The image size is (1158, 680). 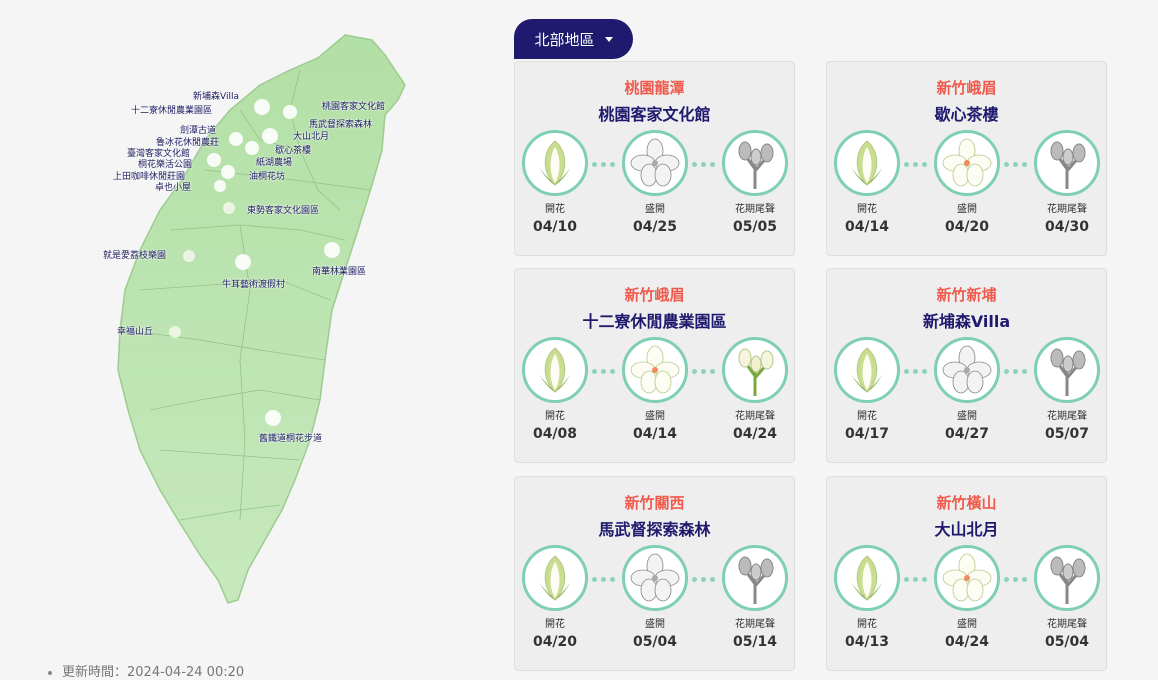 I want to click on stage-date: 04/27, so click(x=967, y=434).